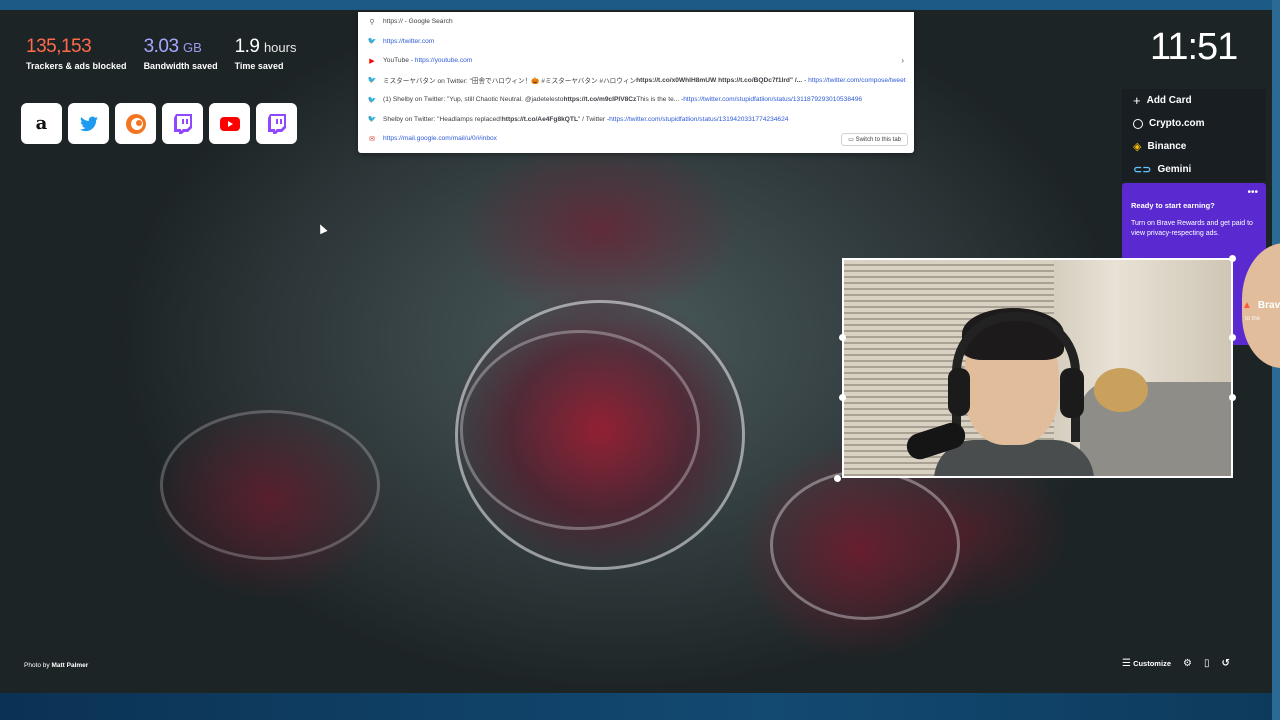 The height and width of the screenshot is (720, 1280). What do you see at coordinates (1176, 663) in the screenshot?
I see `bottom-toolbar: ☰ Customize ⚙ ▯ ↺` at bounding box center [1176, 663].